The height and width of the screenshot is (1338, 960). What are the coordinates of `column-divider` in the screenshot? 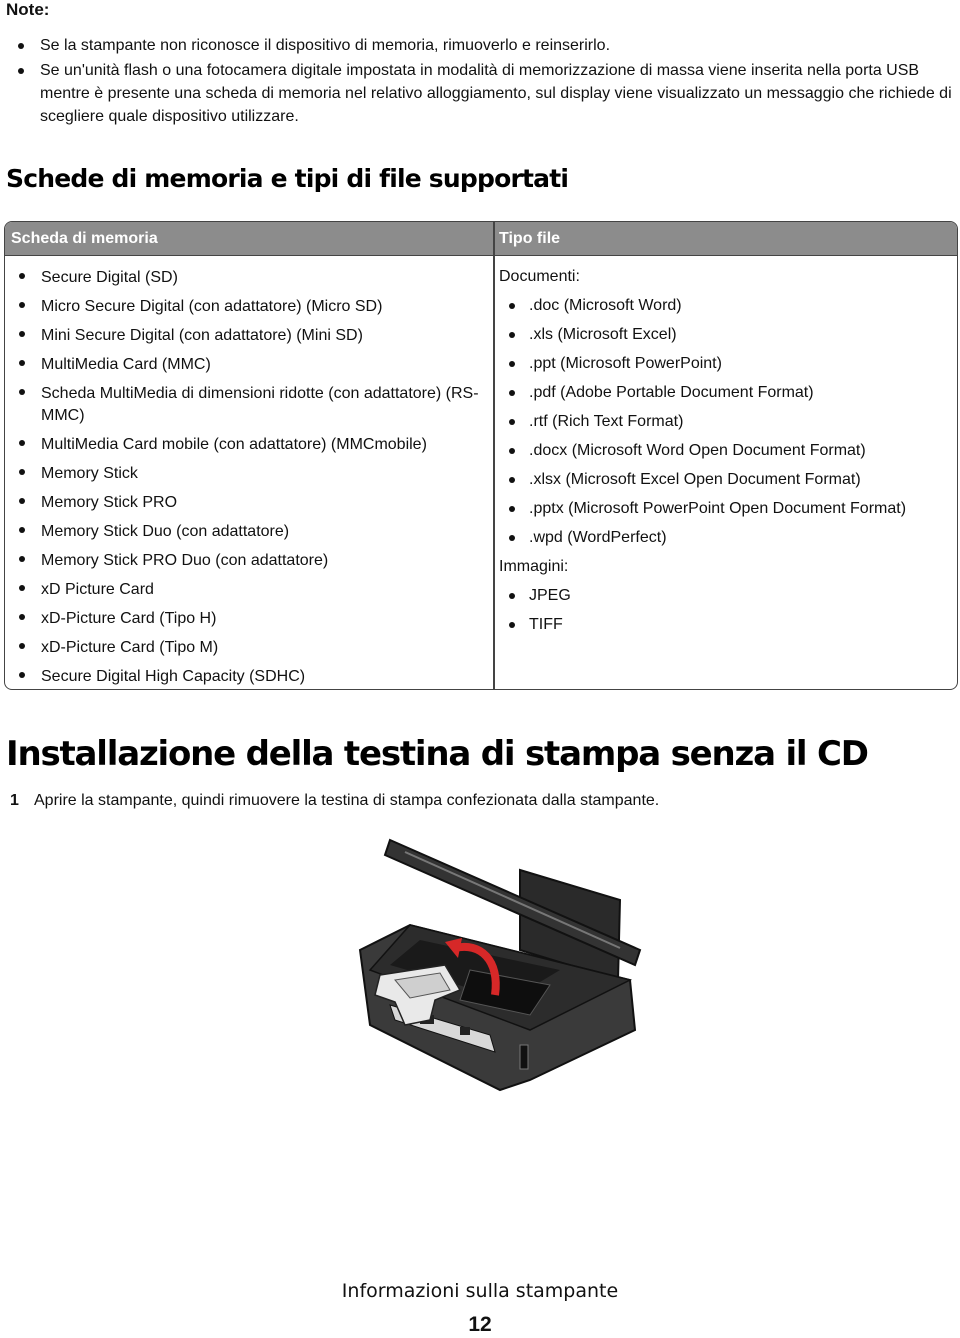 It's located at (494, 455).